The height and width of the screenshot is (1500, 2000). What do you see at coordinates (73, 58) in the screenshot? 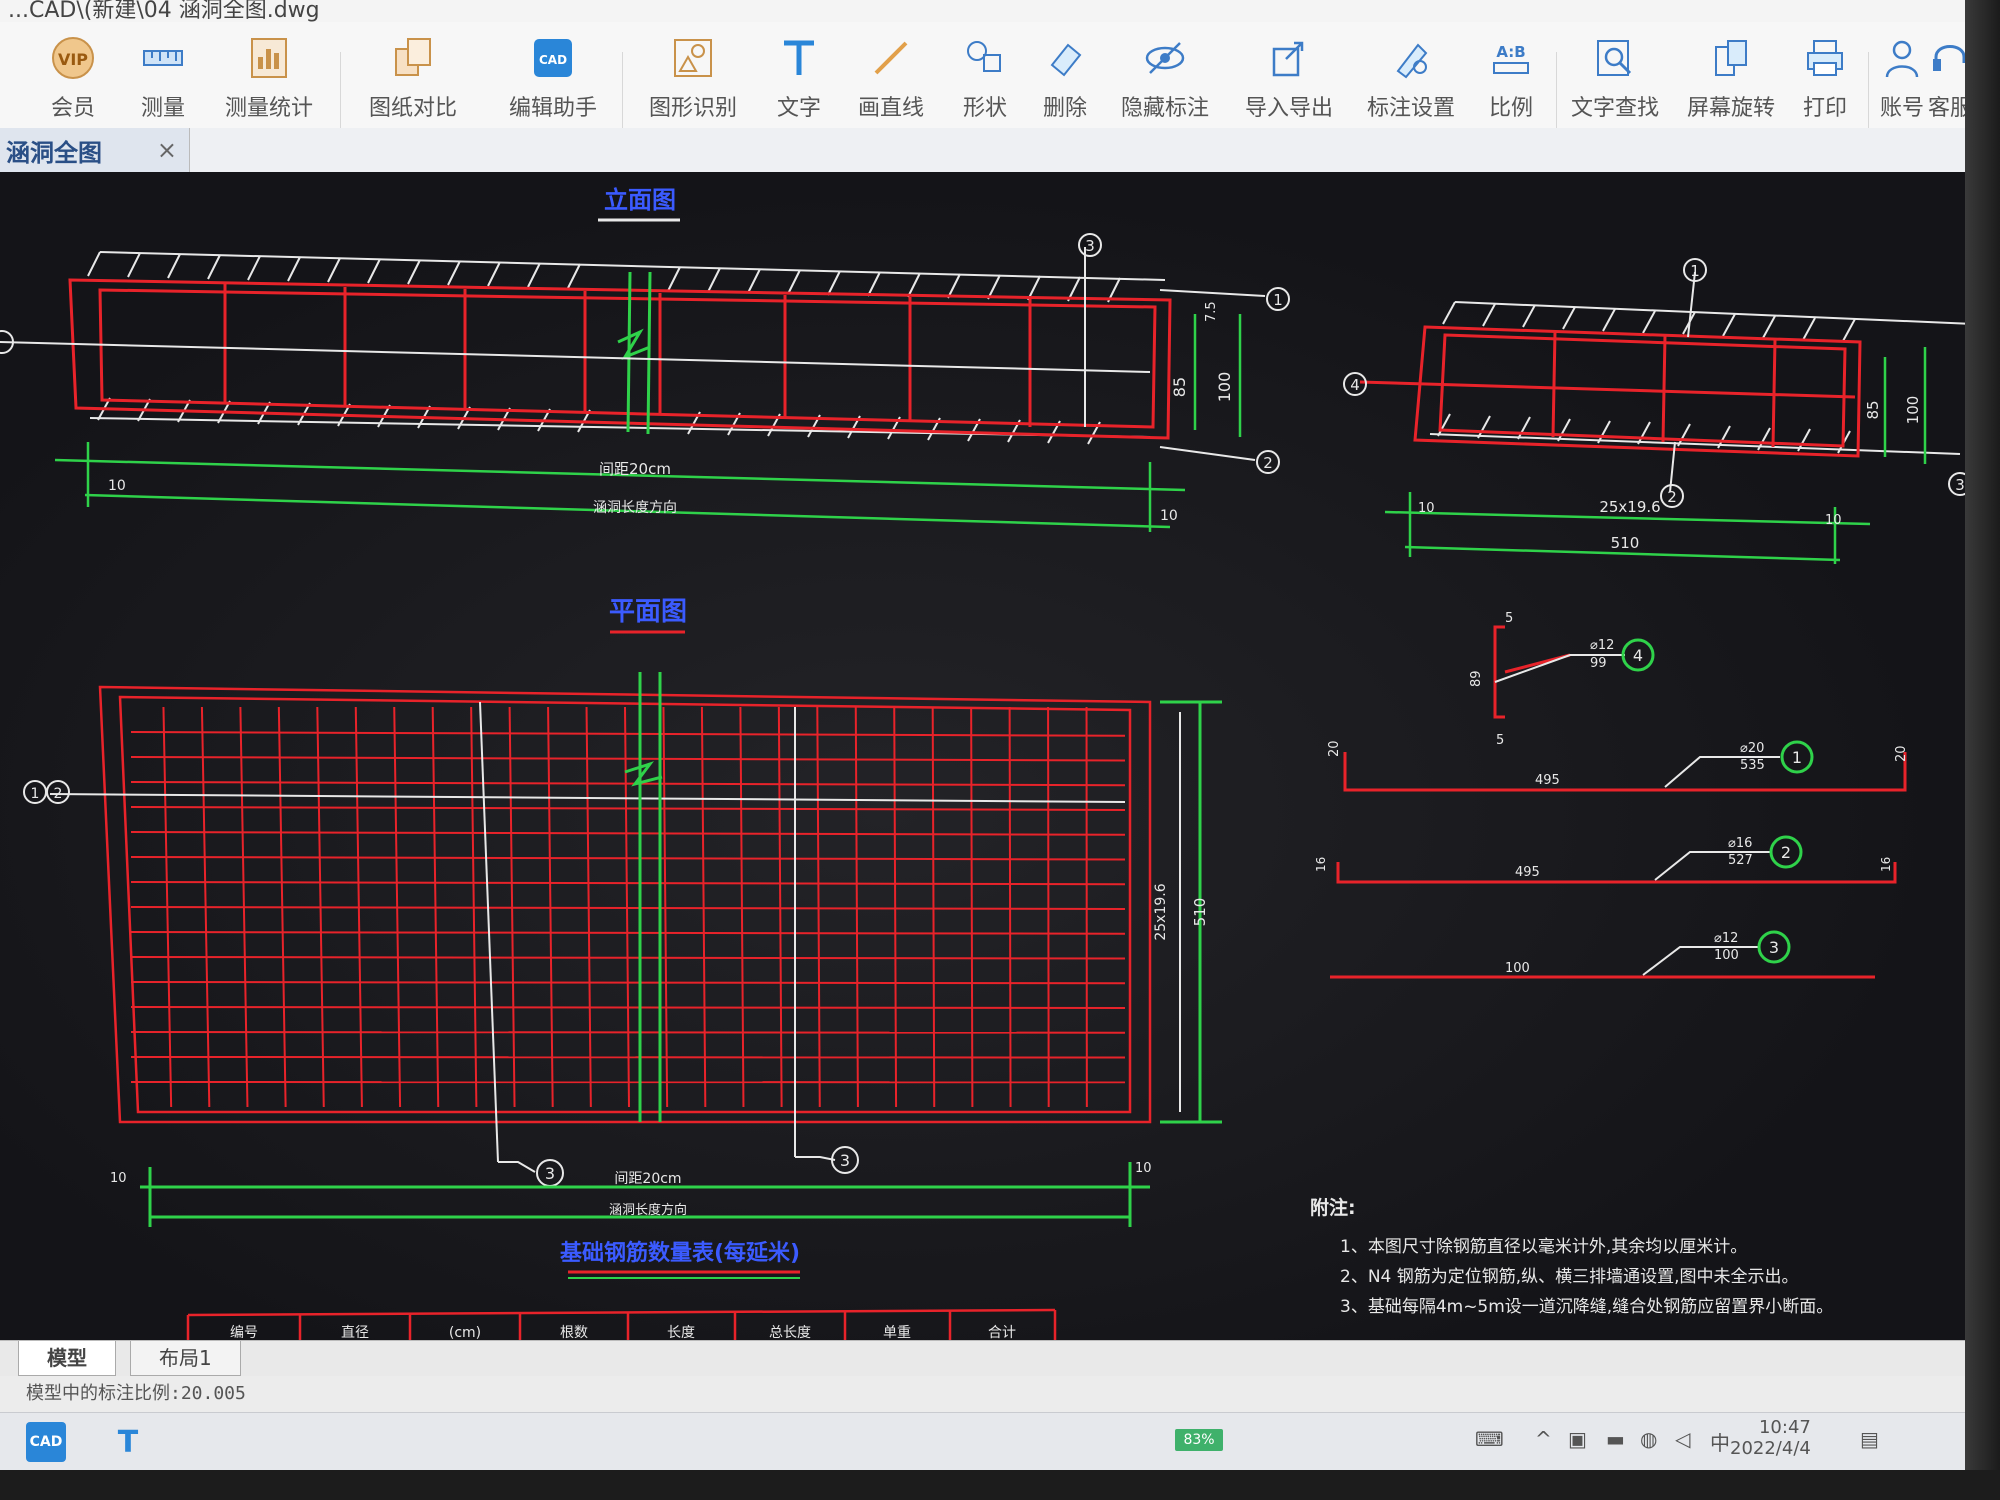
I see `vip-icon: VIP` at bounding box center [73, 58].